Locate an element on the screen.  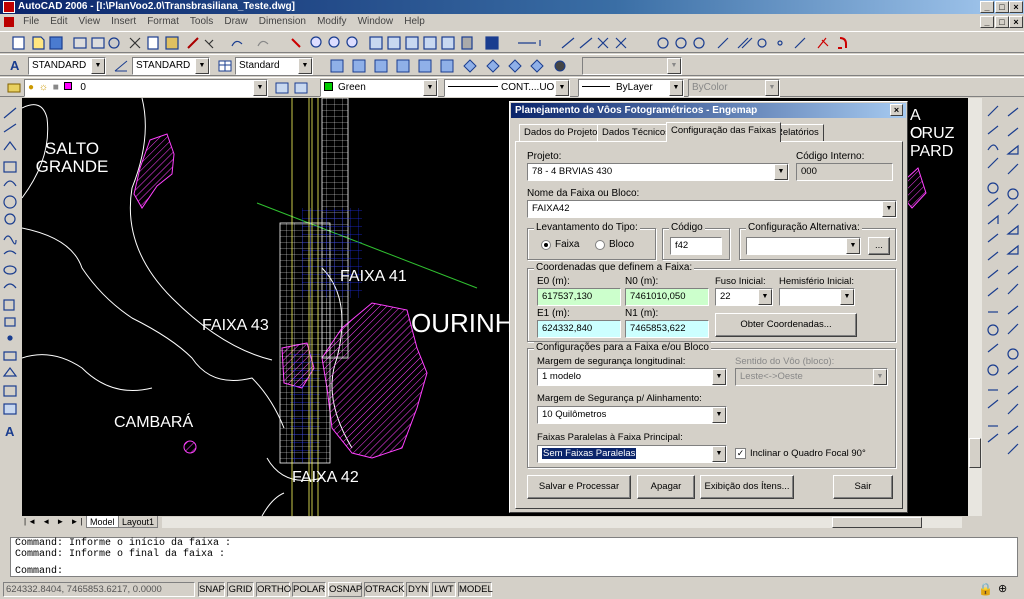
table-style-select: Standard ▼ is located at coordinates (274, 66).